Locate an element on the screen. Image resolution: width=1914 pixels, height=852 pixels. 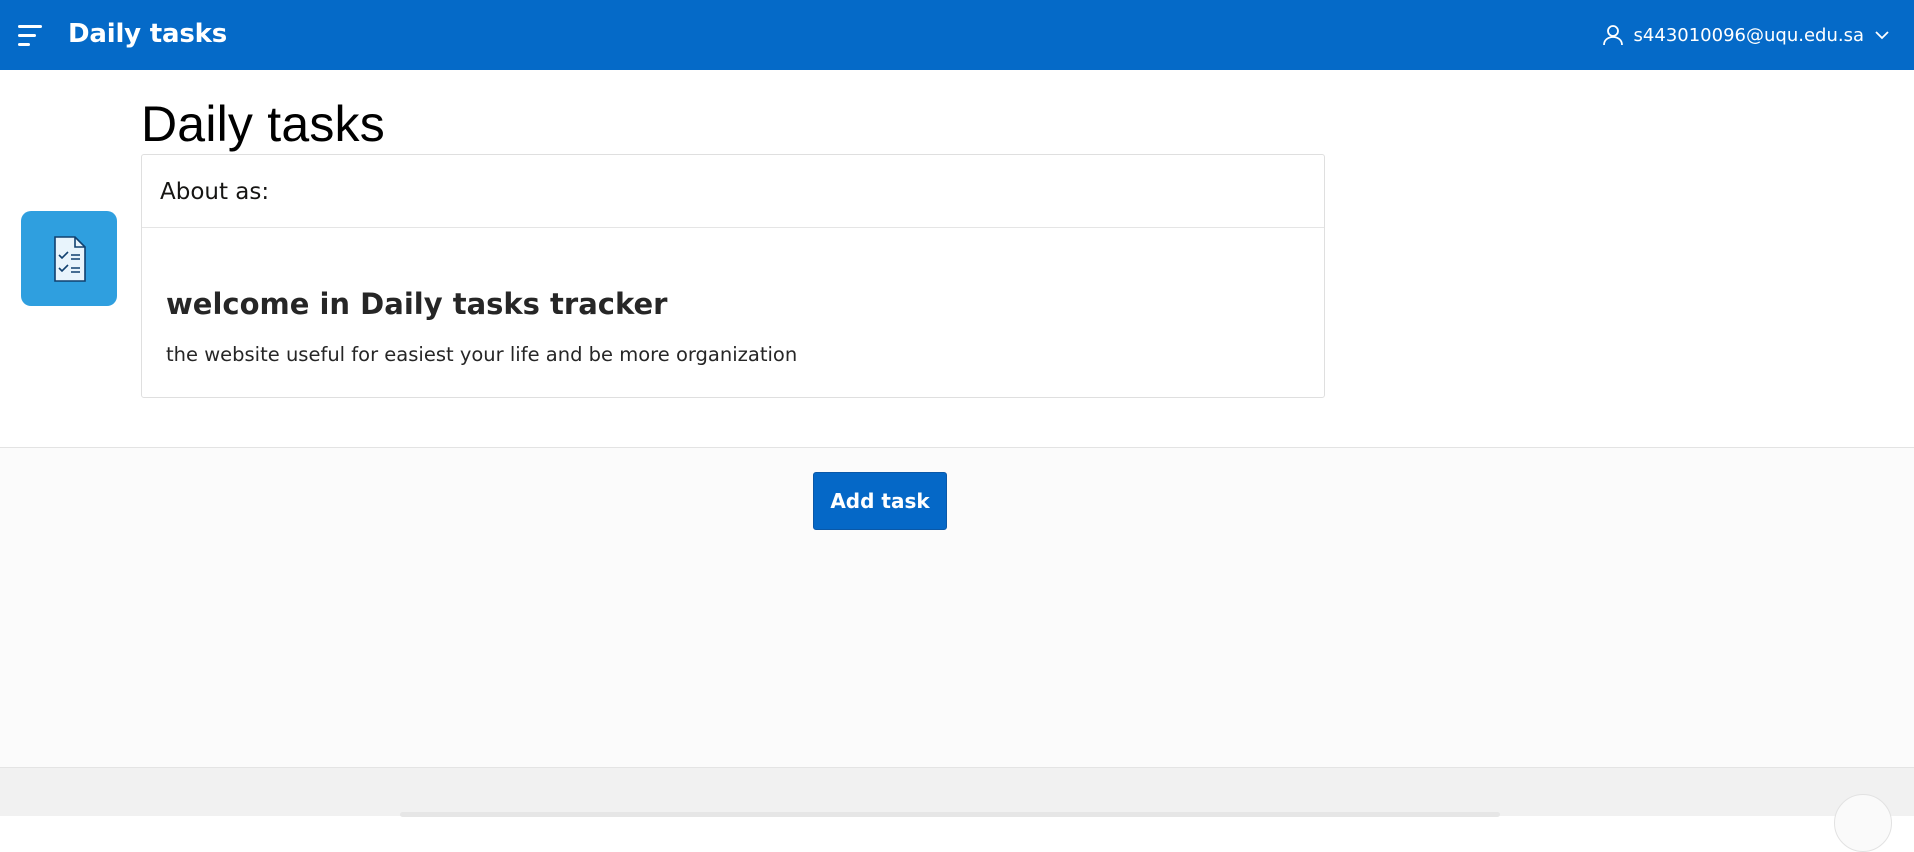
scroll-to-top-button is located at coordinates (1863, 823).